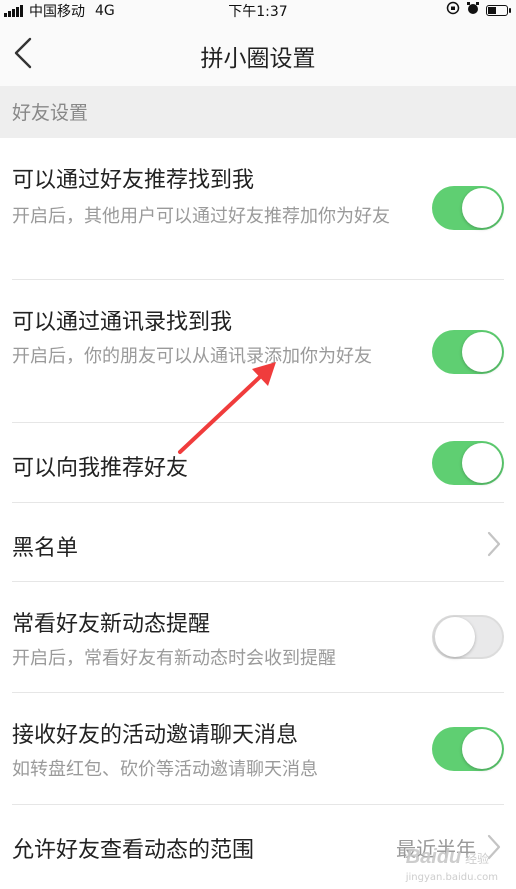 The width and height of the screenshot is (516, 889). I want to click on setting-label: 允许好友查看动态的范围, so click(133, 850).